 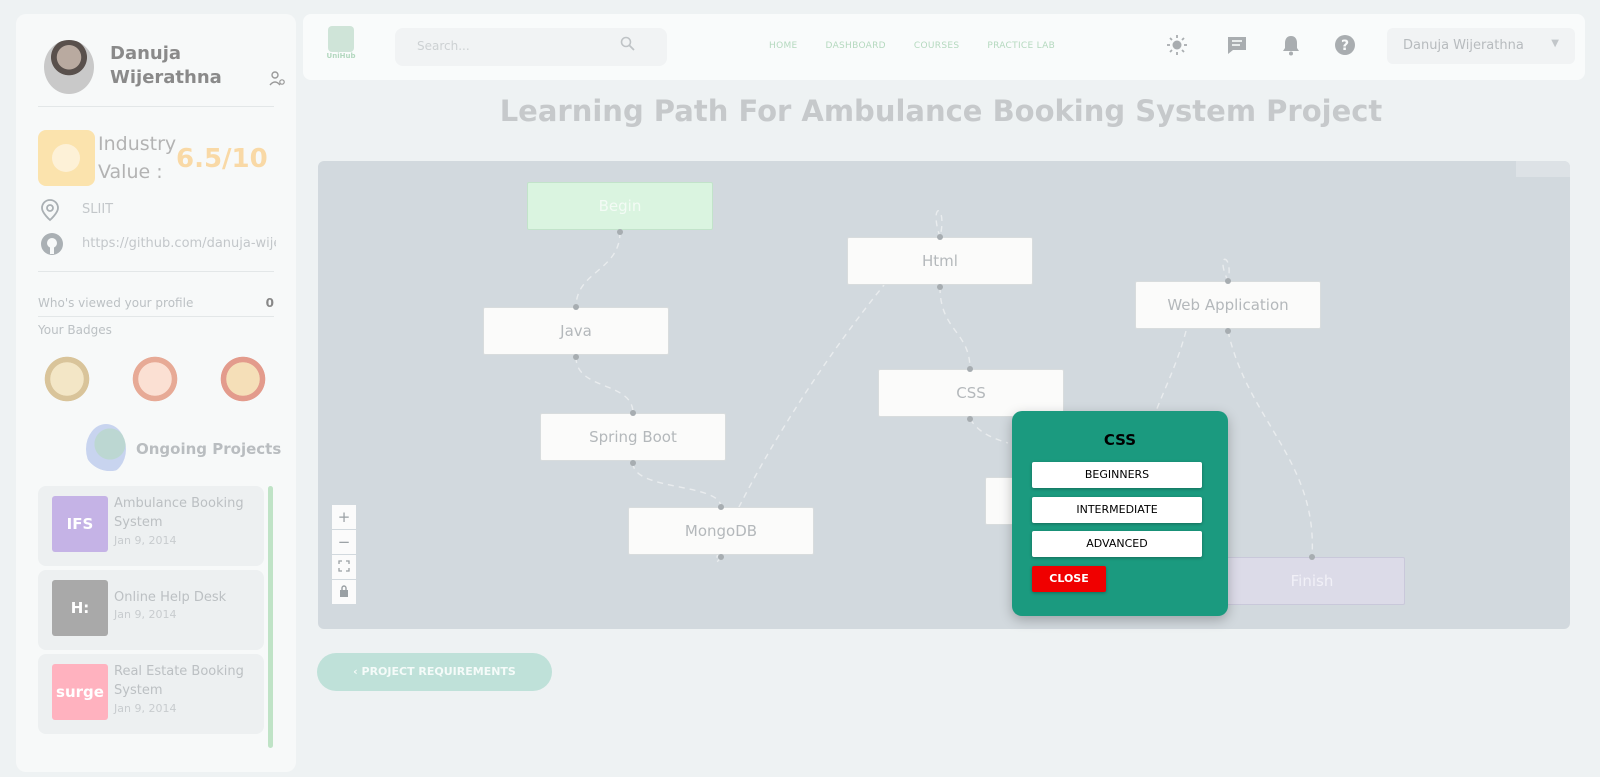 What do you see at coordinates (344, 517) in the screenshot?
I see `zoom-in-icon: +` at bounding box center [344, 517].